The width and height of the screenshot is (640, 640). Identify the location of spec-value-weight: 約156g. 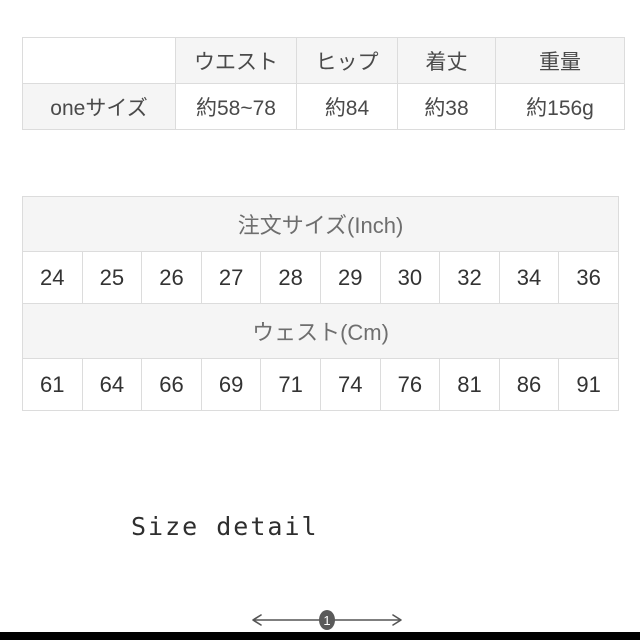
(560, 106).